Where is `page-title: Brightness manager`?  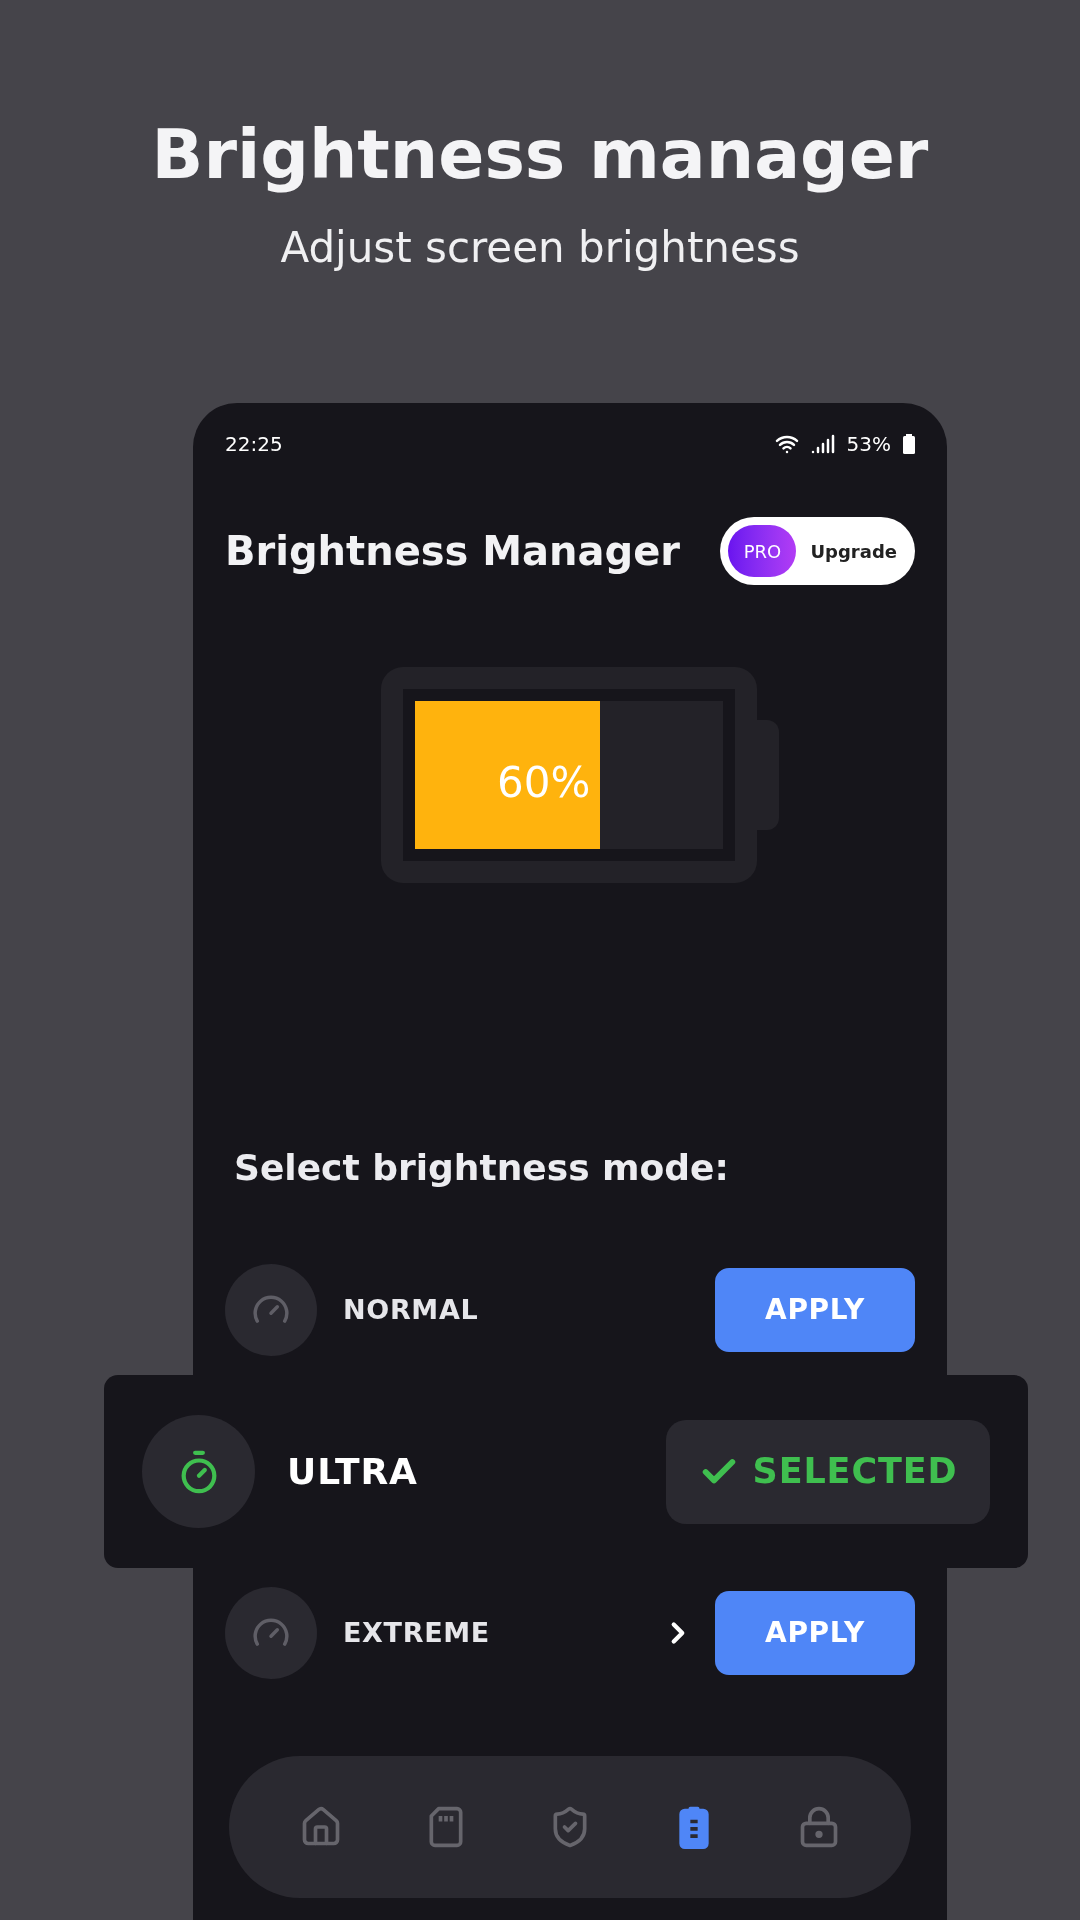 page-title: Brightness manager is located at coordinates (540, 155).